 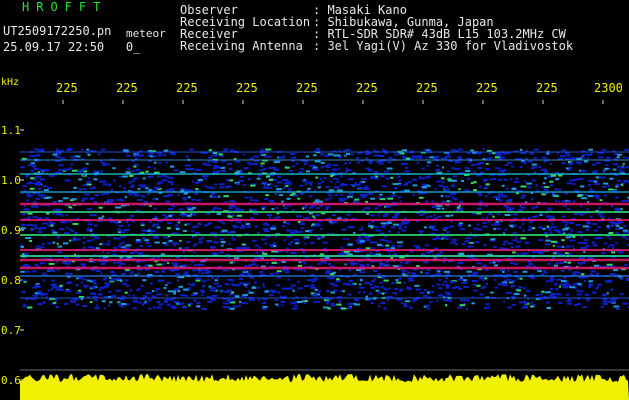 I want to click on level-fill, so click(x=324, y=387).